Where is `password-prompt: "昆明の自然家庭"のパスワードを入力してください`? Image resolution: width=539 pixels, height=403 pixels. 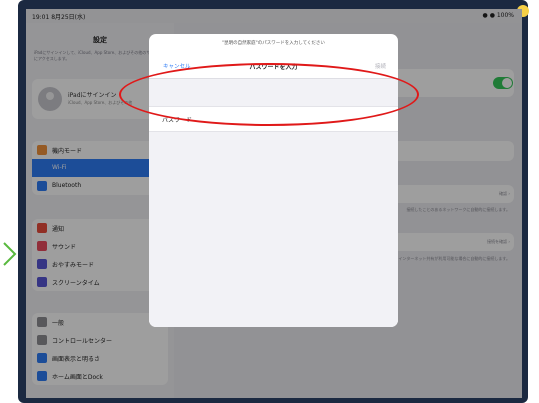 password-prompt: "昆明の自然家庭"のパスワードを入力してください is located at coordinates (273, 43).